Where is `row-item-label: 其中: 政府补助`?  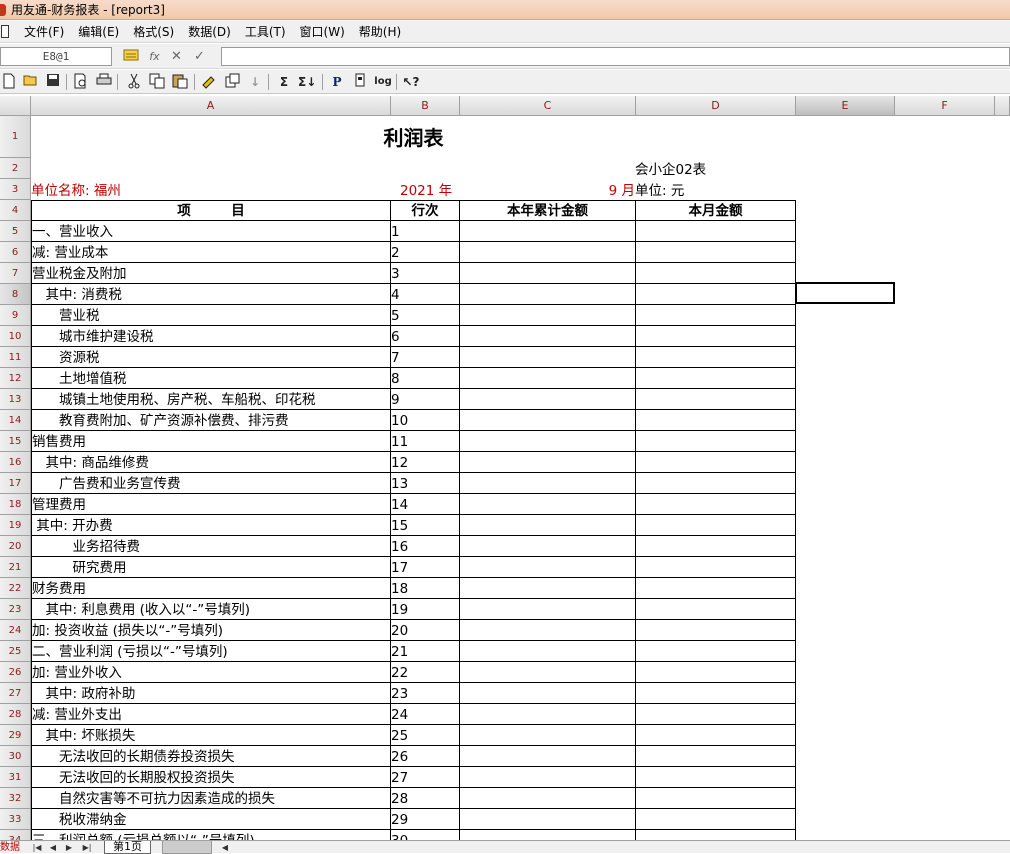
row-item-label: 其中: 政府补助 is located at coordinates (211, 693).